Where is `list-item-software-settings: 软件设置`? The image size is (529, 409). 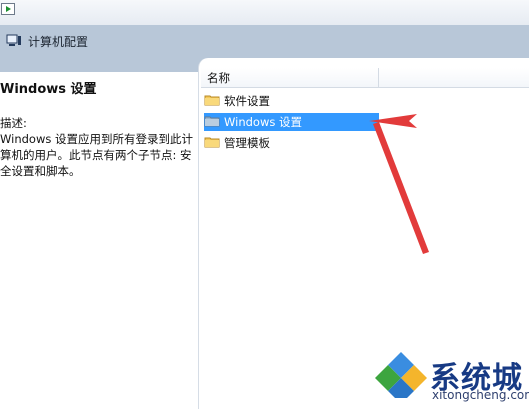
list-item-software-settings: 软件设置 is located at coordinates (237, 101).